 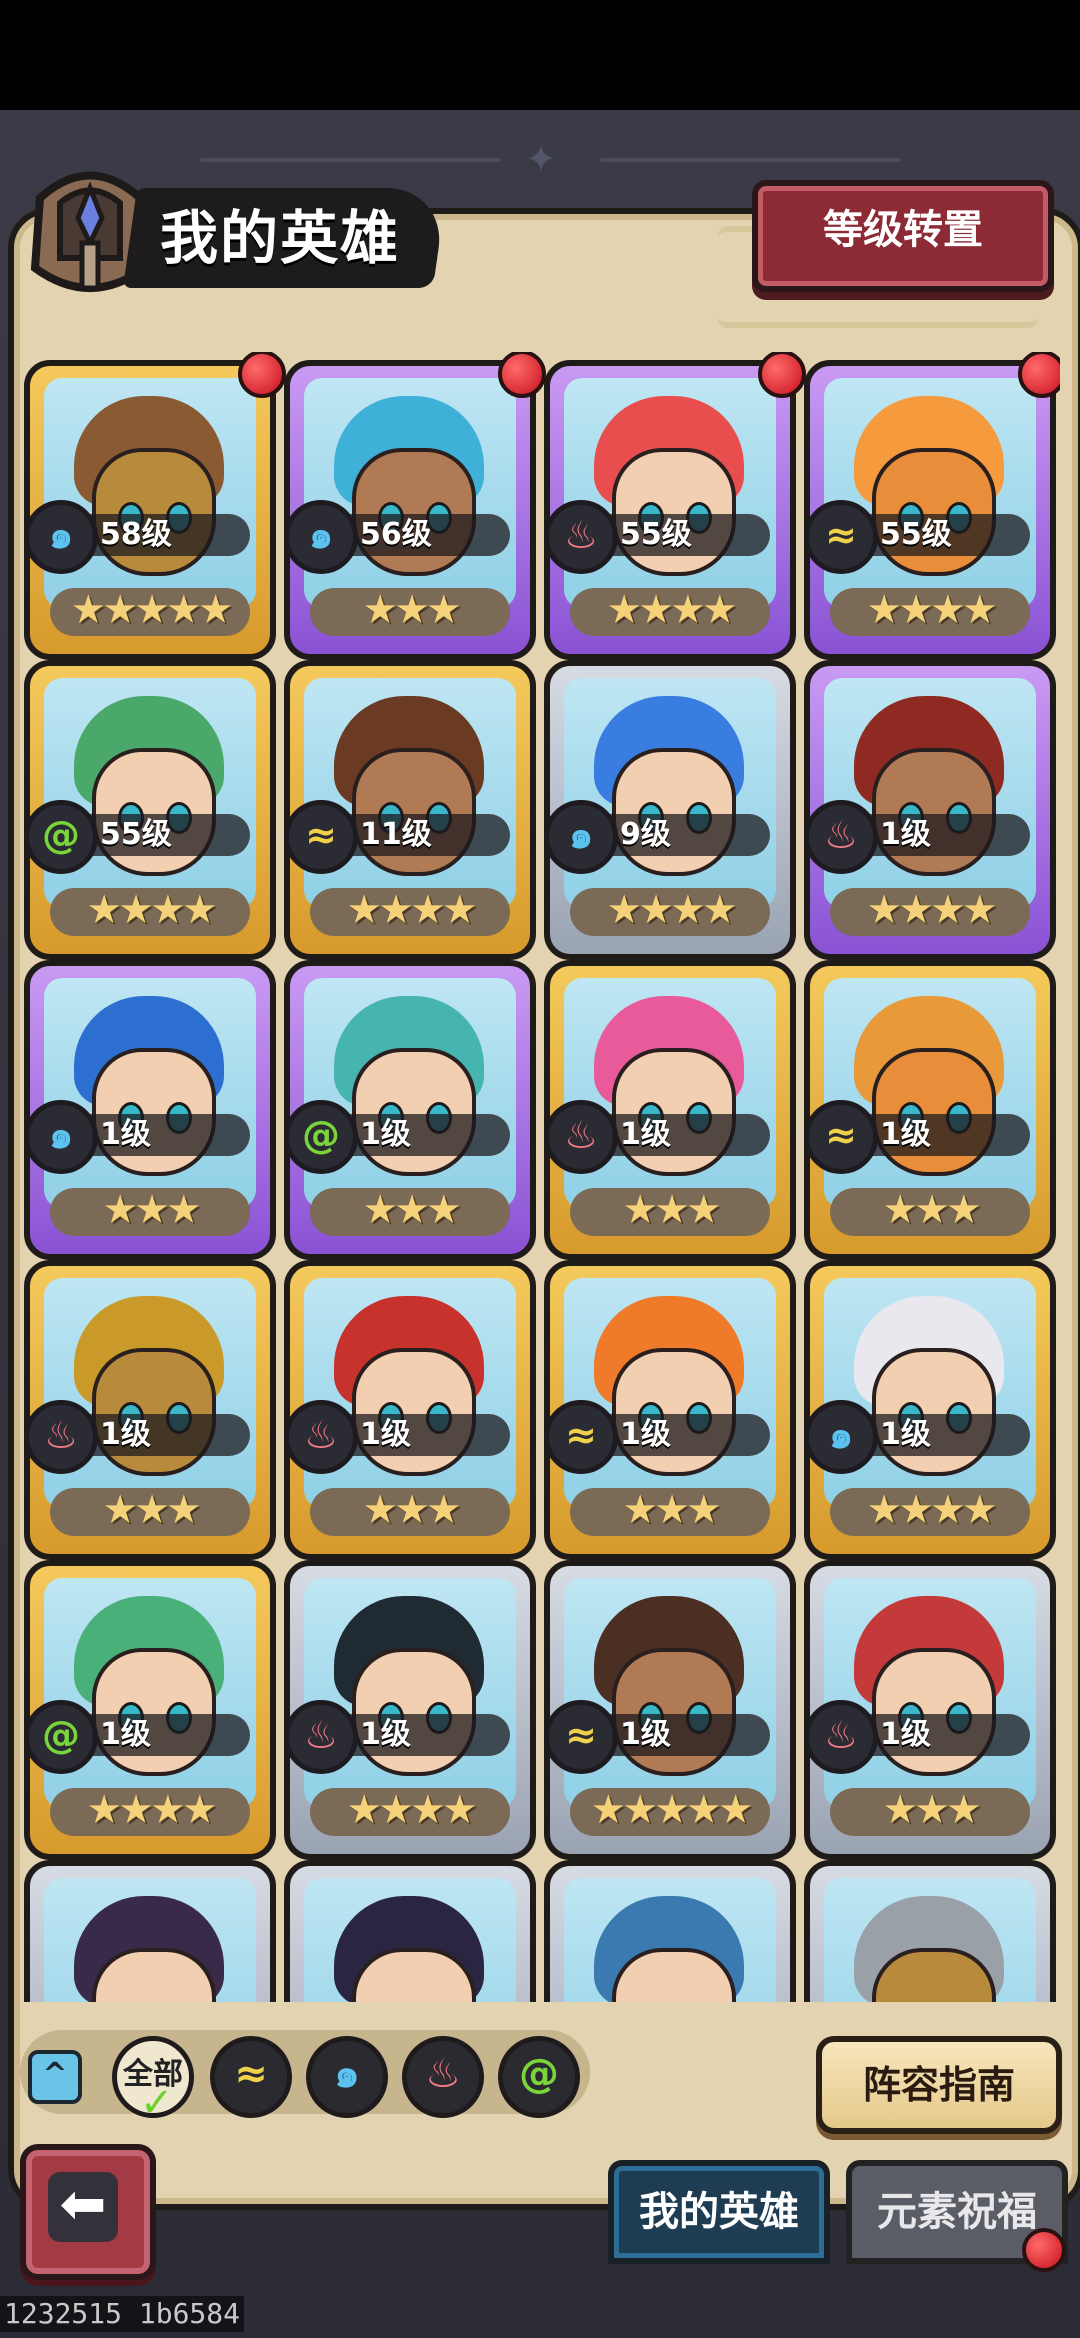 What do you see at coordinates (443, 2077) in the screenshot?
I see `filter-fire-button: ♨` at bounding box center [443, 2077].